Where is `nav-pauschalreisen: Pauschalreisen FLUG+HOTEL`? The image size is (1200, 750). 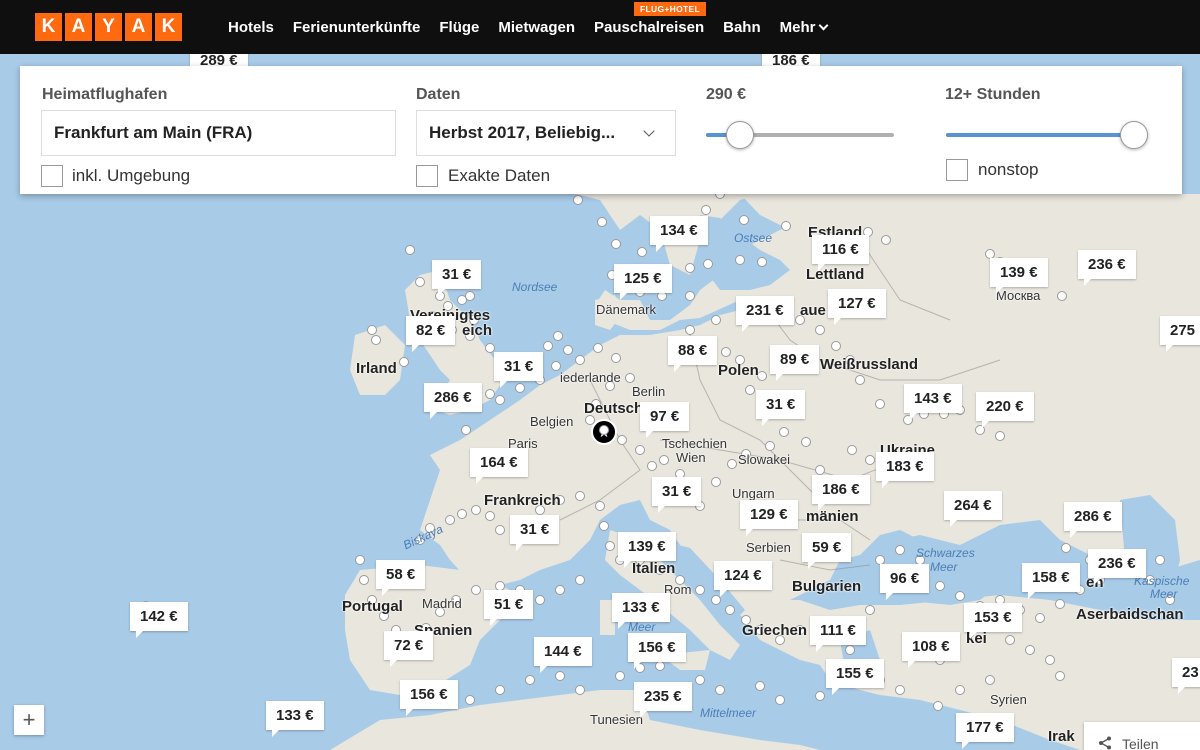
nav-pauschalreisen: Pauschalreisen FLUG+HOTEL is located at coordinates (650, 18).